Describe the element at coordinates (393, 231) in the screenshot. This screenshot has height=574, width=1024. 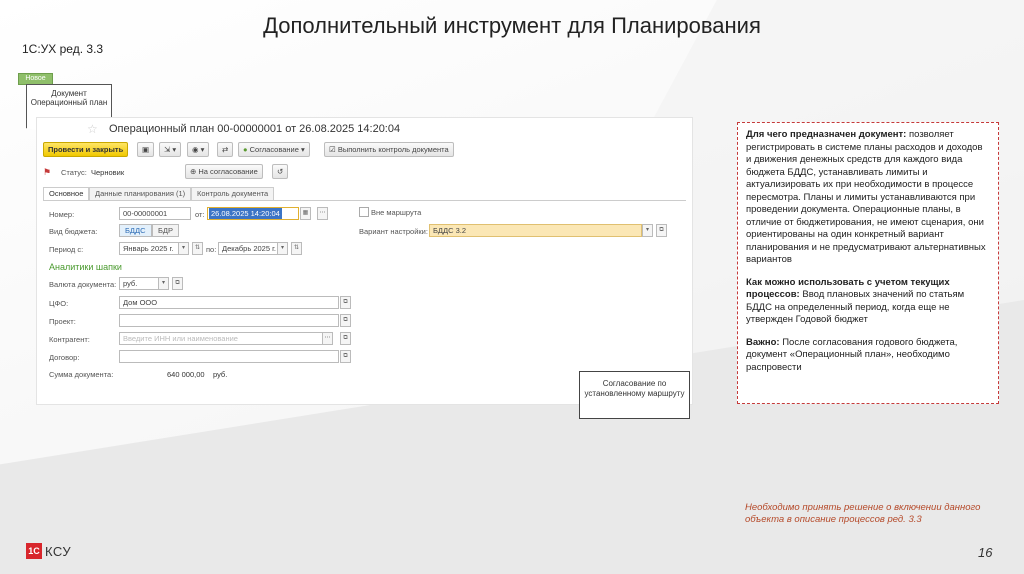
I see `settings-variant-label: Вариант настройки:` at that location.